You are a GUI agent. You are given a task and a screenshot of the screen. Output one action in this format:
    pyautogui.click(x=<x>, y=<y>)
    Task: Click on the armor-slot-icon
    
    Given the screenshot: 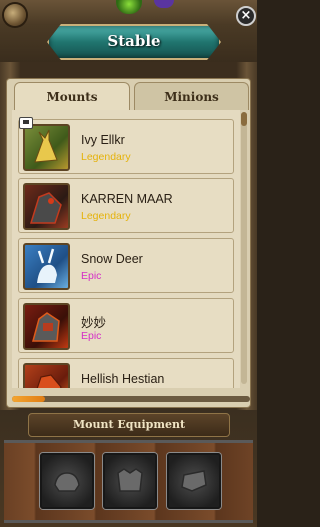 What is the action you would take?
    pyautogui.click(x=130, y=480)
    